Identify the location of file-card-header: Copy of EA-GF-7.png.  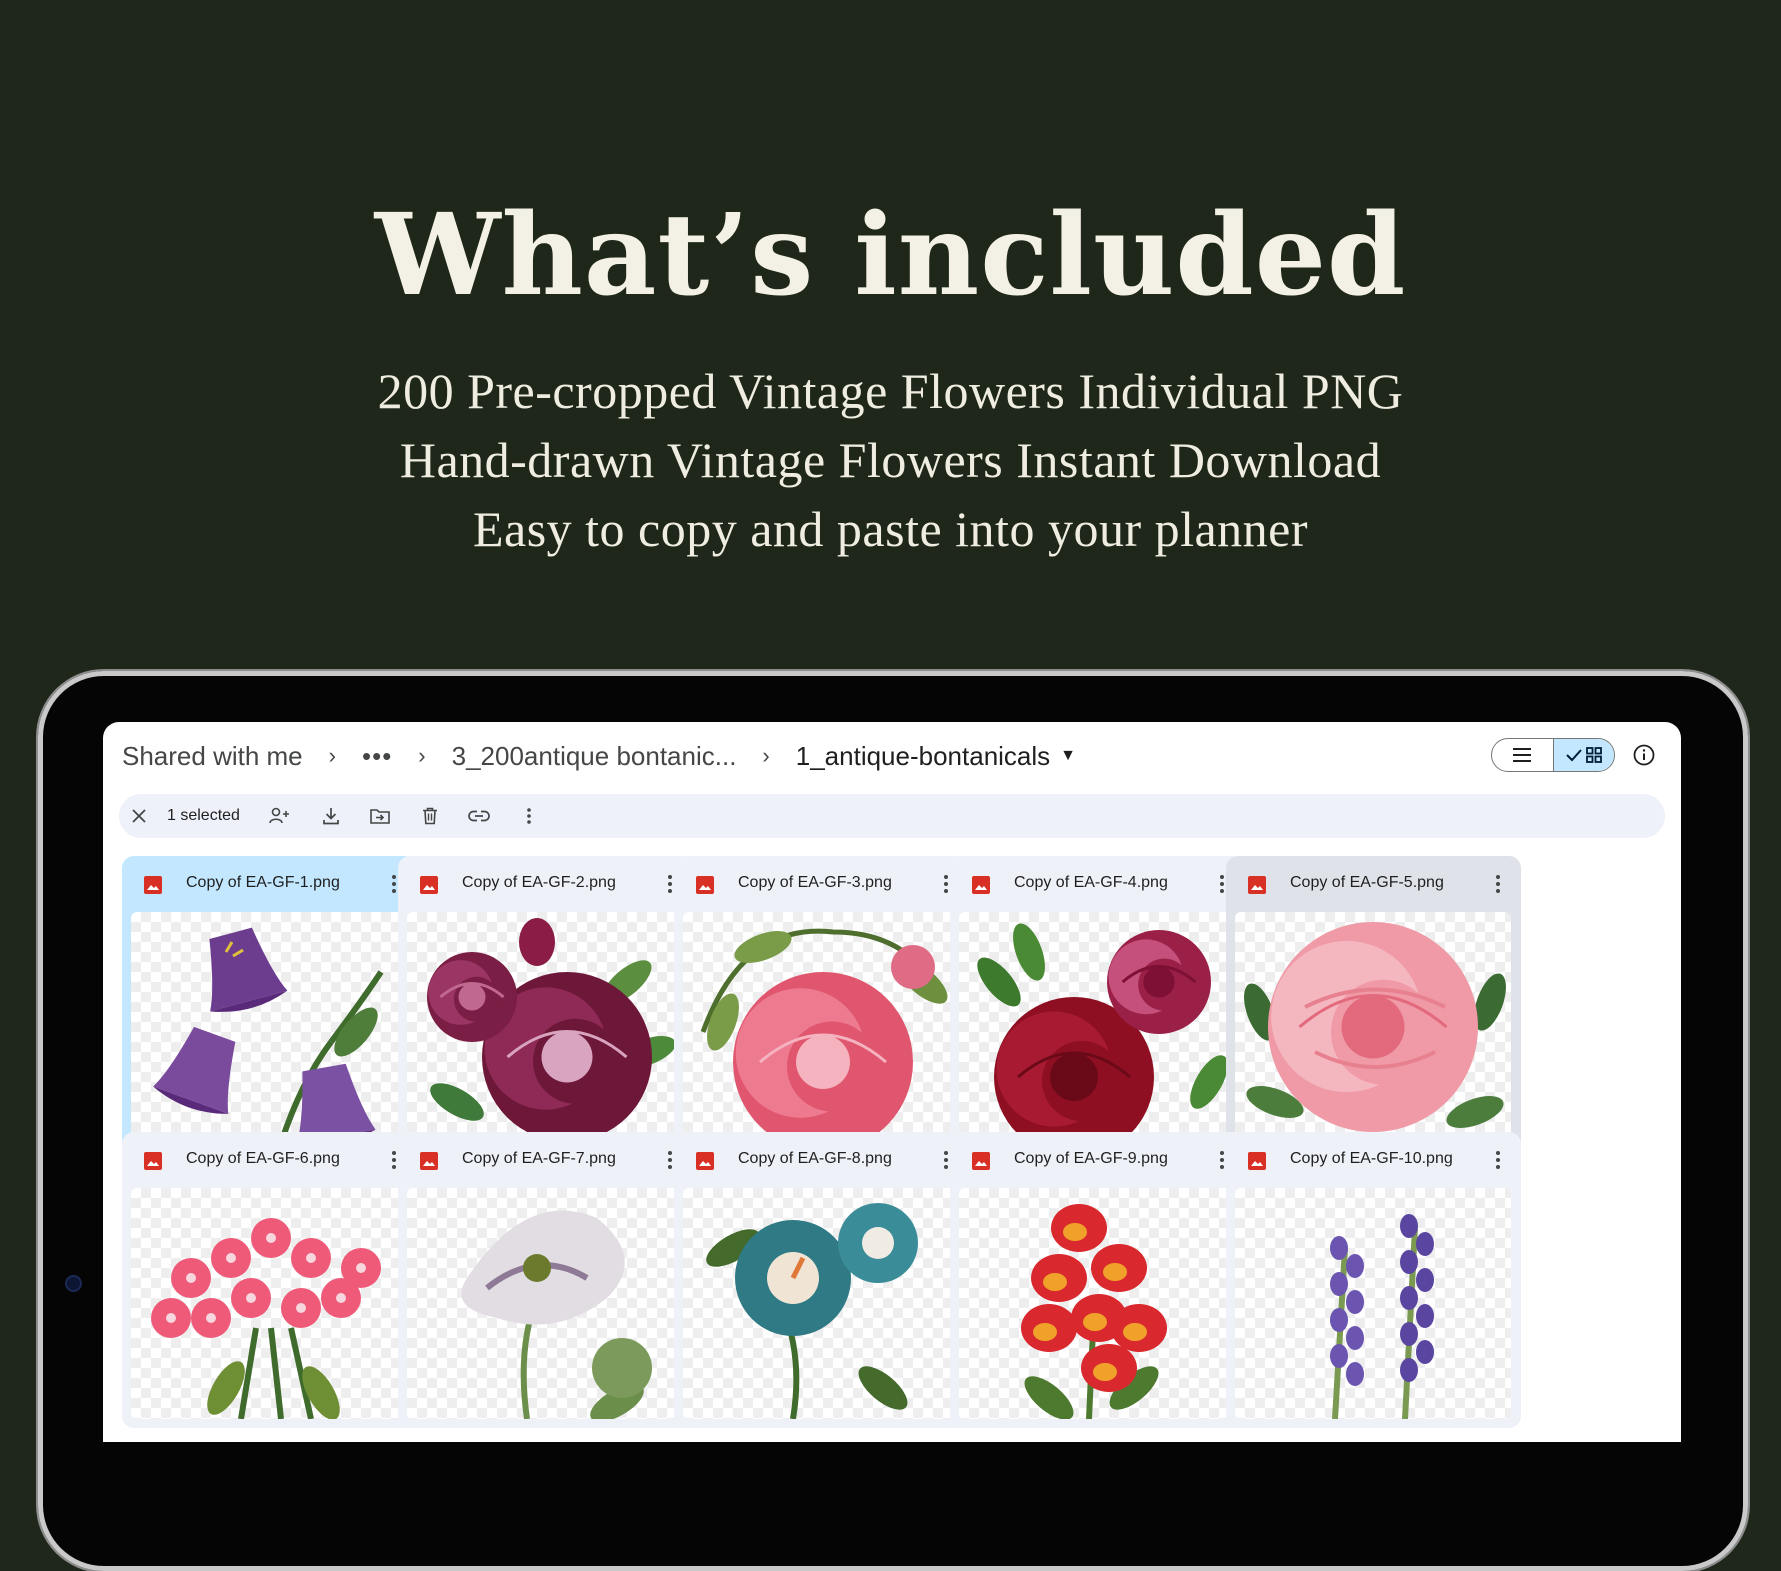
(545, 1160).